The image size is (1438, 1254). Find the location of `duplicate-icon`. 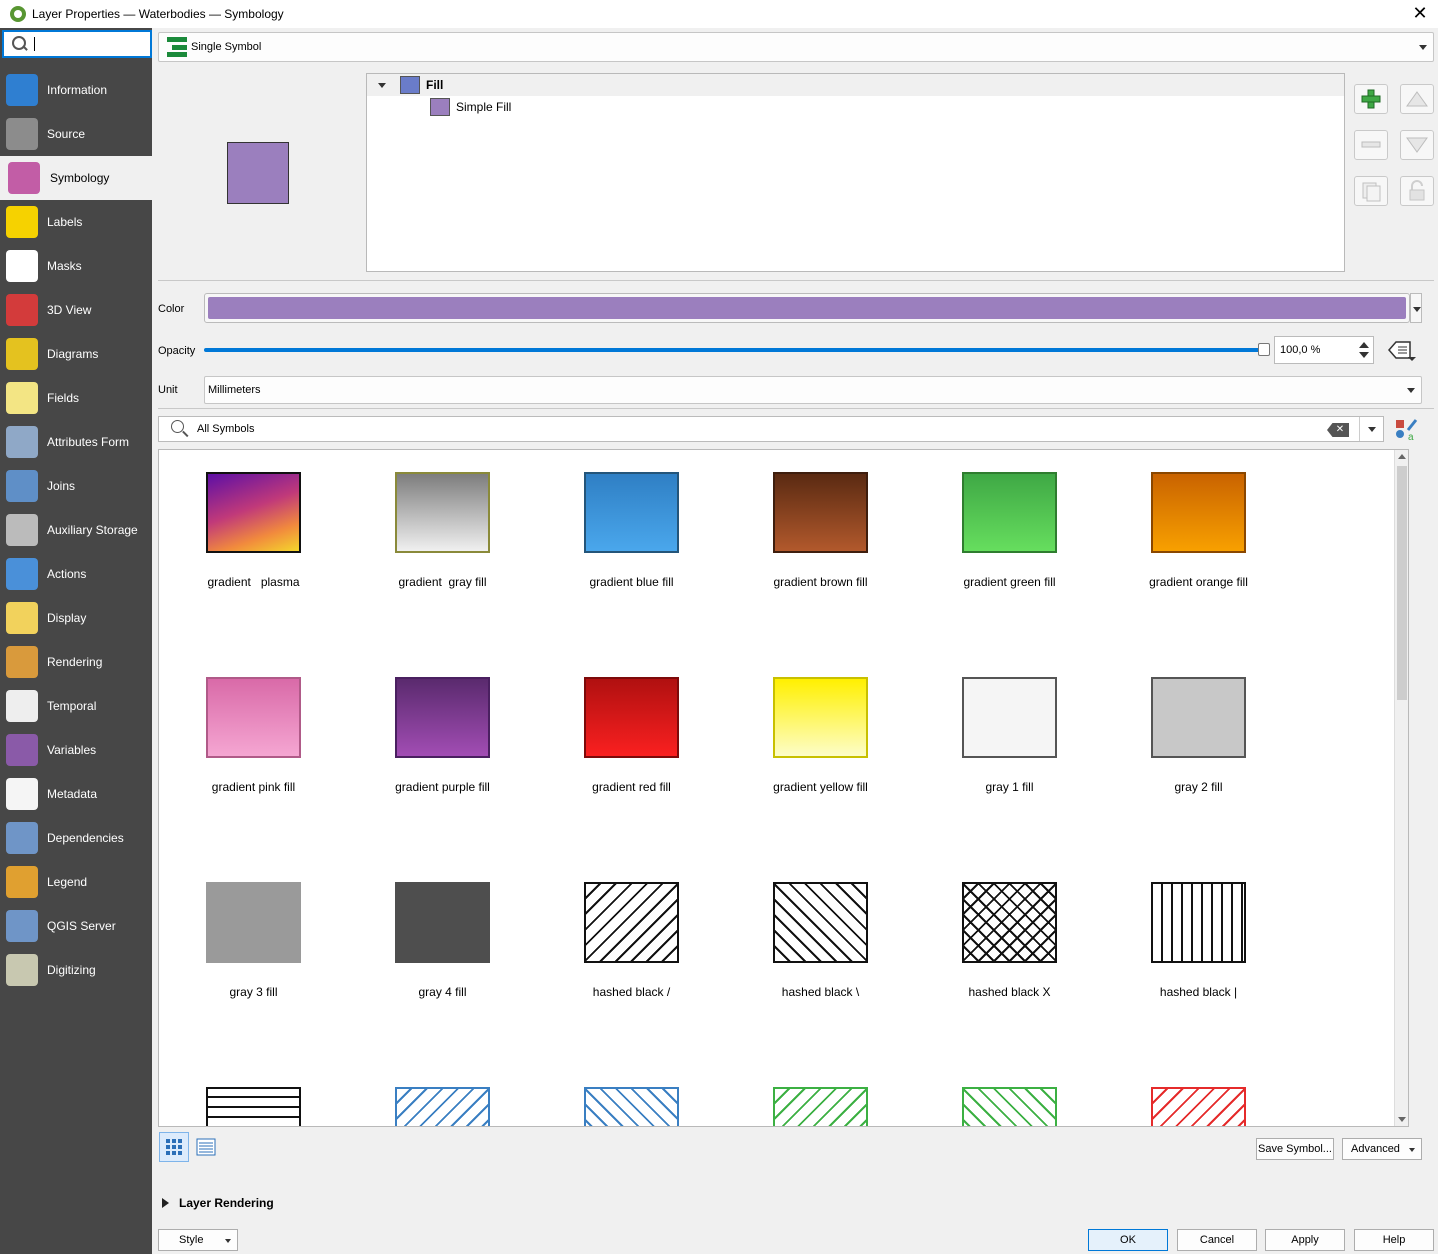

duplicate-icon is located at coordinates (1371, 192).